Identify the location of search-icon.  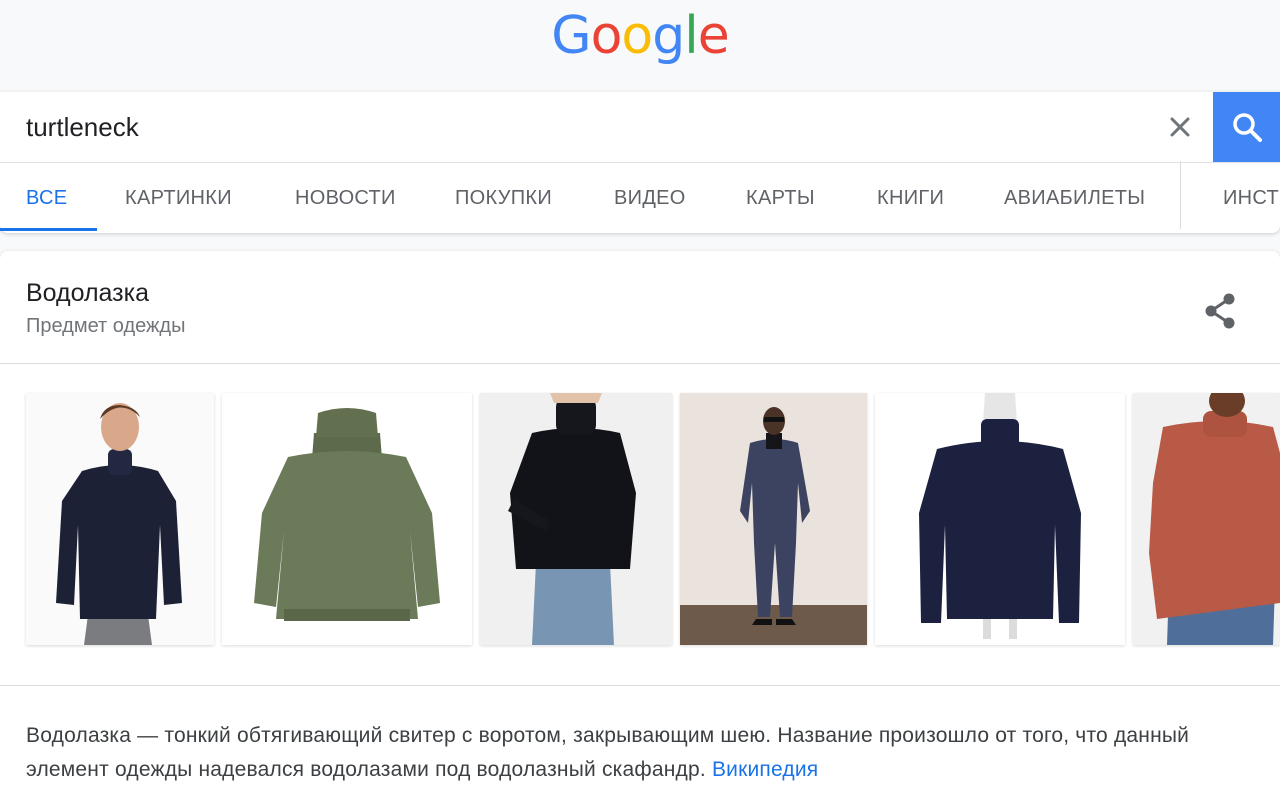
(1247, 127).